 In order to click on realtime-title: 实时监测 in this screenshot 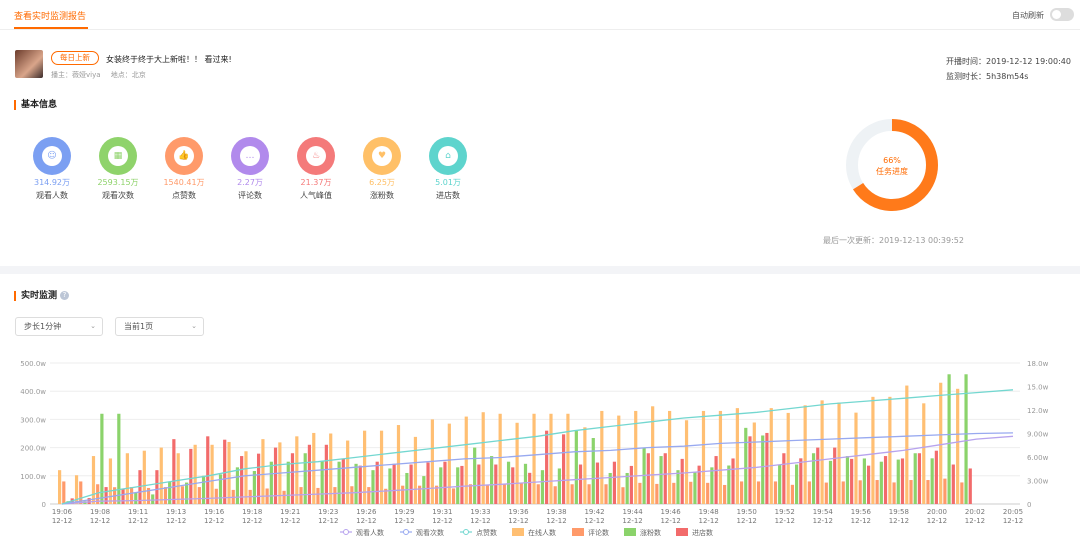, I will do `click(35, 296)`.